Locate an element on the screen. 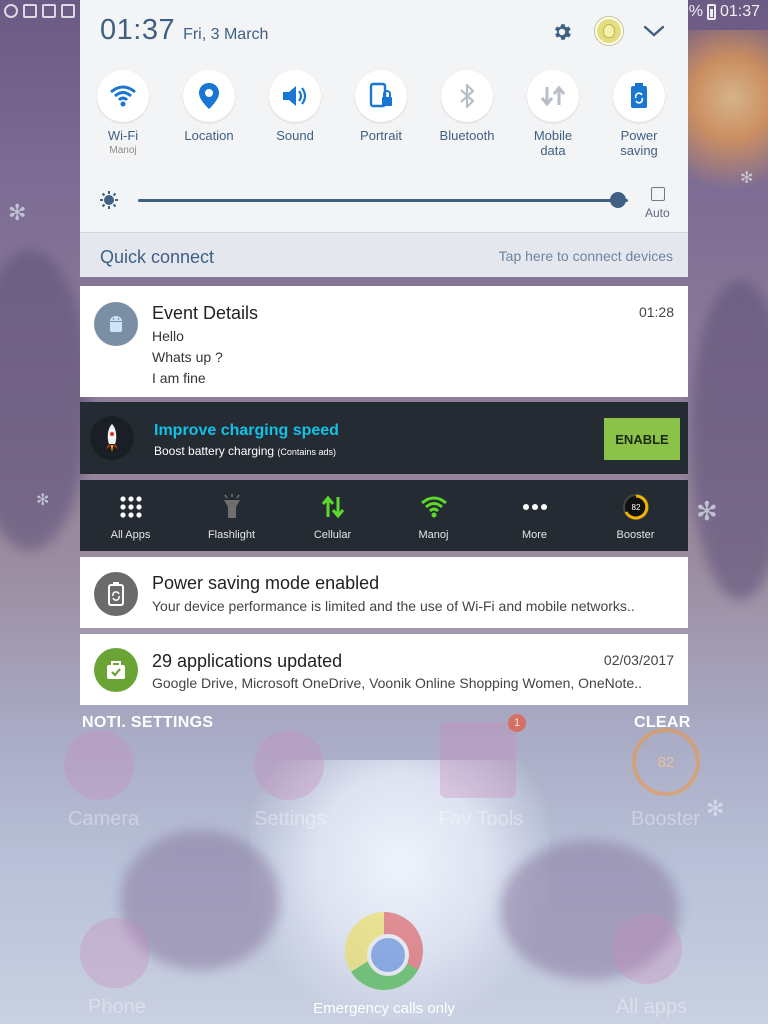 The width and height of the screenshot is (768, 1024). toggle-bluetooth: Bluetooth is located at coordinates (467, 114).